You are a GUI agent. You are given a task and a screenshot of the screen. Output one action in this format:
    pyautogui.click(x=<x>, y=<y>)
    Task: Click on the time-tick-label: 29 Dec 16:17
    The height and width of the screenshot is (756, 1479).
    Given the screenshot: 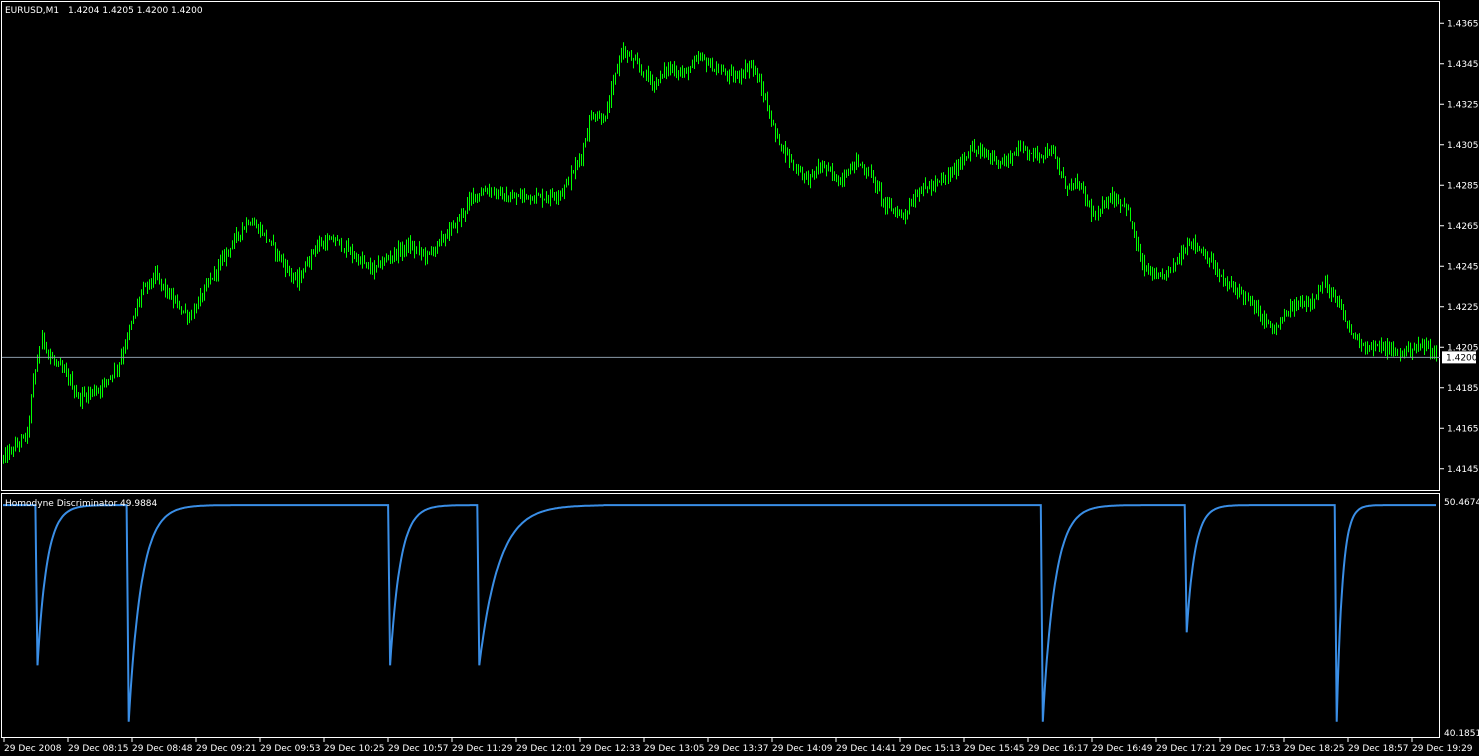 What is the action you would take?
    pyautogui.click(x=1058, y=749)
    